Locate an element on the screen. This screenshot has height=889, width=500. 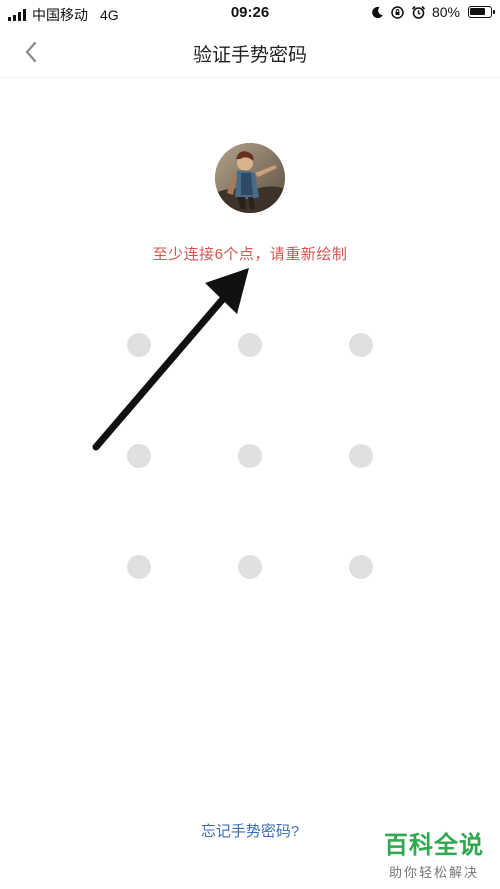
user-avatar-icon is located at coordinates (250, 178).